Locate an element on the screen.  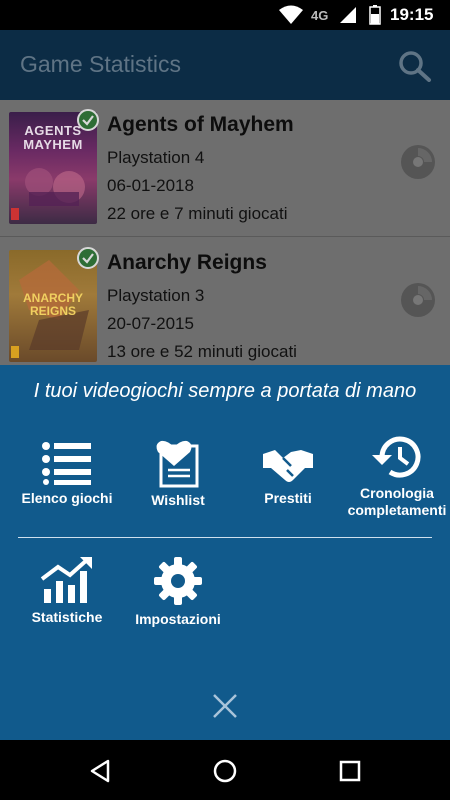
status-bar: 4G 19:15 is located at coordinates (225, 15).